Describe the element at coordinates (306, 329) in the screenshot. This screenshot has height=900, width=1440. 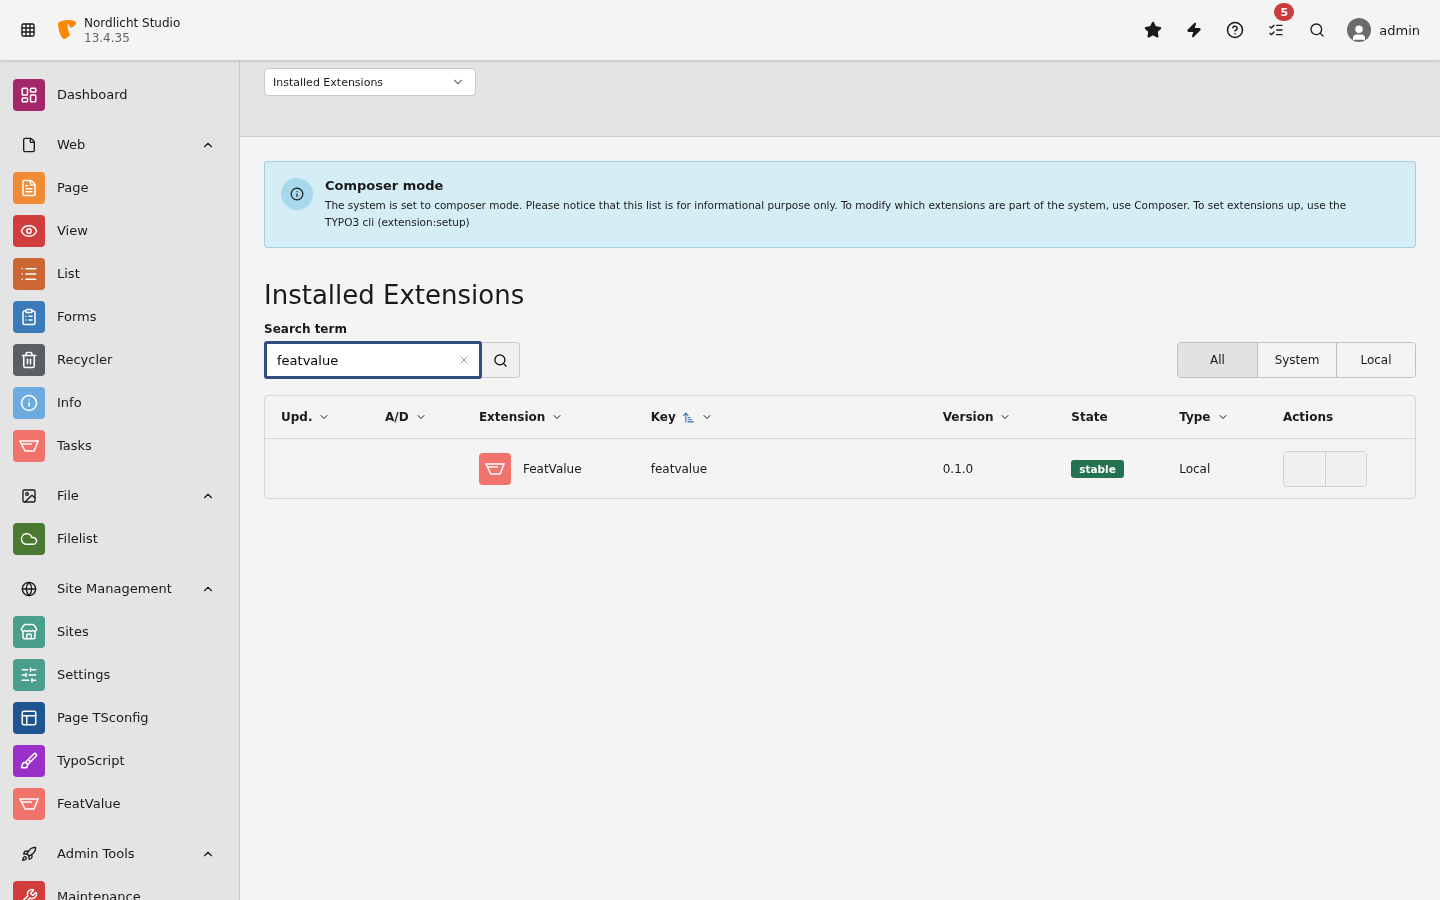
I see `search-label: Search term` at that location.